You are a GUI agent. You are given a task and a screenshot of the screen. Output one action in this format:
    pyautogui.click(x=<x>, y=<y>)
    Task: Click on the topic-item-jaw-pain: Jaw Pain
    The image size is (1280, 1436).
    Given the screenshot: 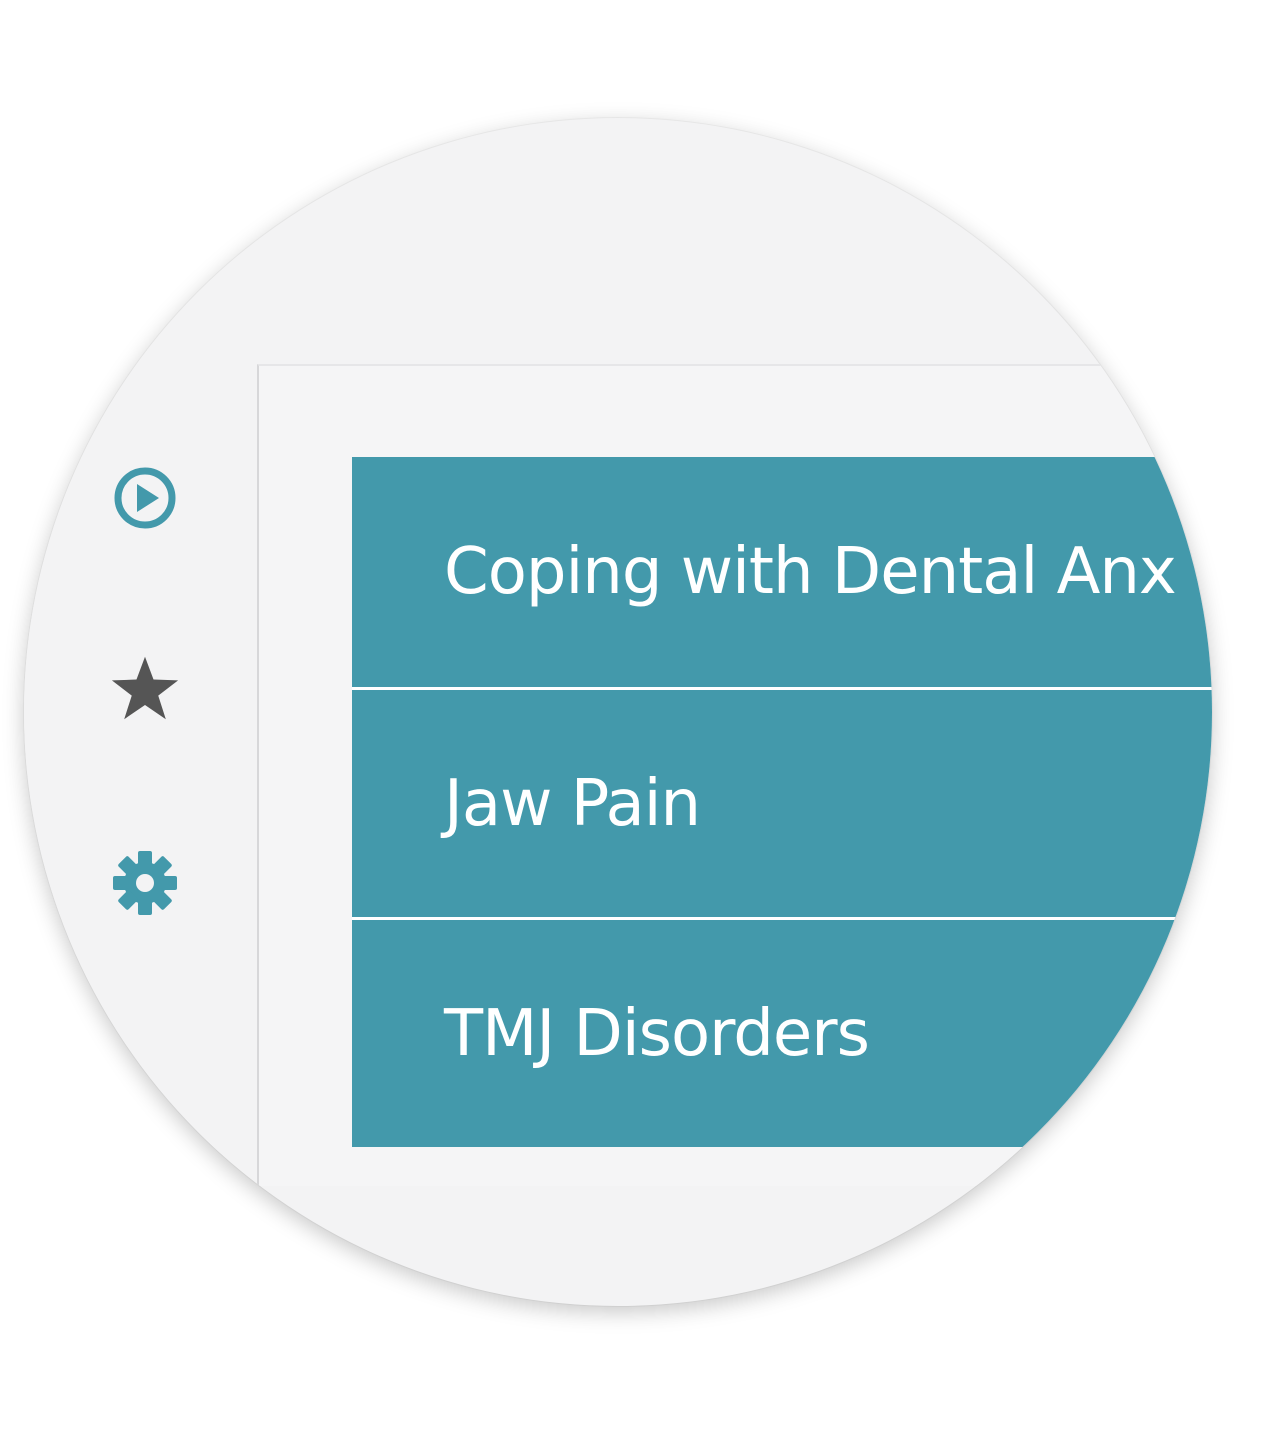 What is the action you would take?
    pyautogui.click(x=782, y=802)
    